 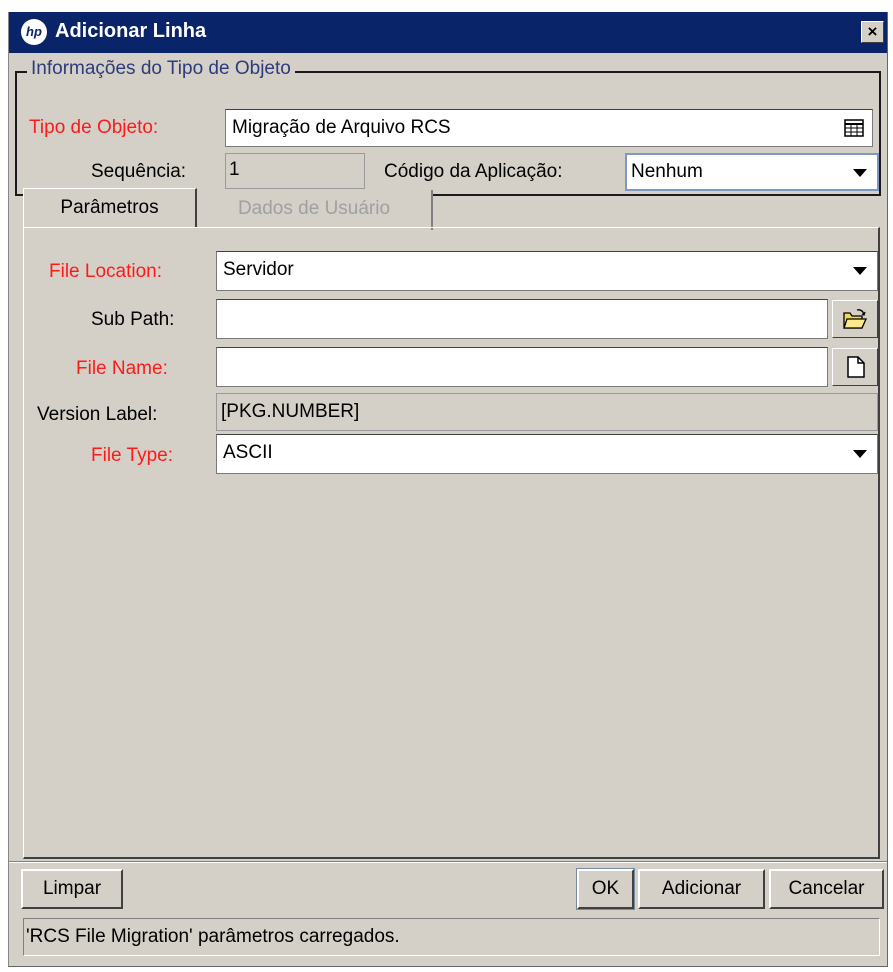 I want to click on sub-path-label: Sub Path:, so click(x=133, y=319).